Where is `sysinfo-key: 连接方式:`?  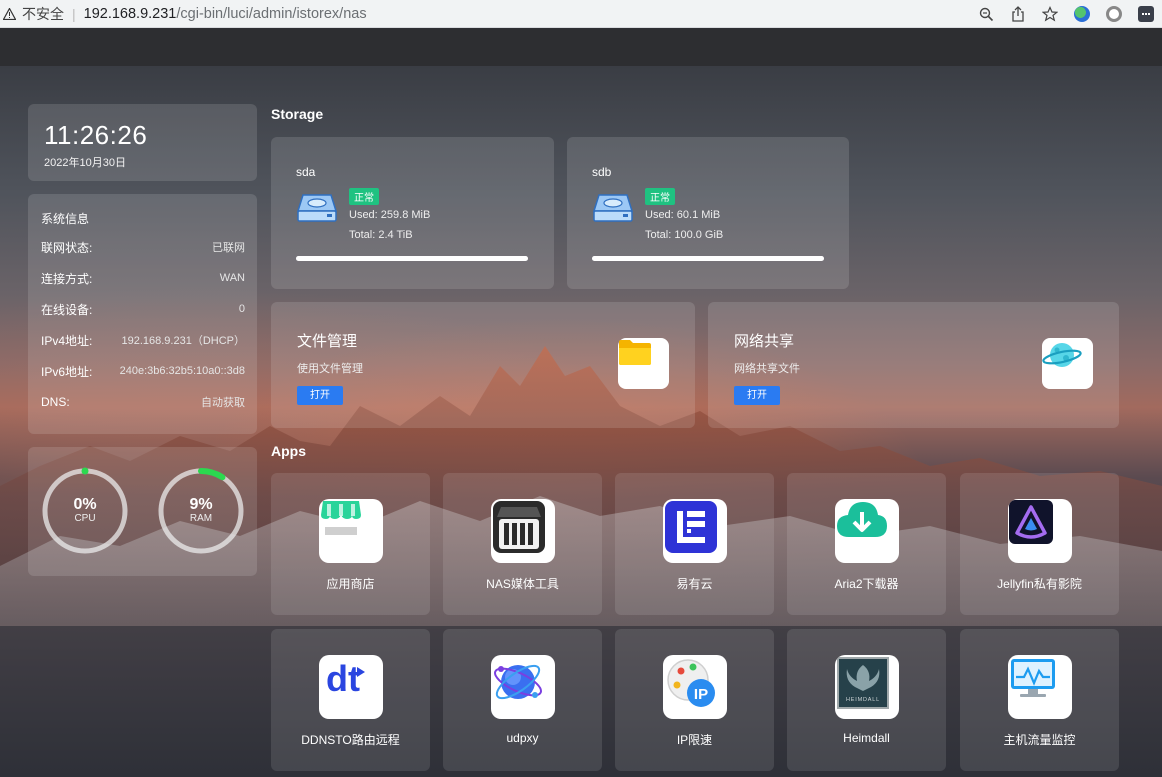
sysinfo-key: 连接方式: is located at coordinates (67, 278).